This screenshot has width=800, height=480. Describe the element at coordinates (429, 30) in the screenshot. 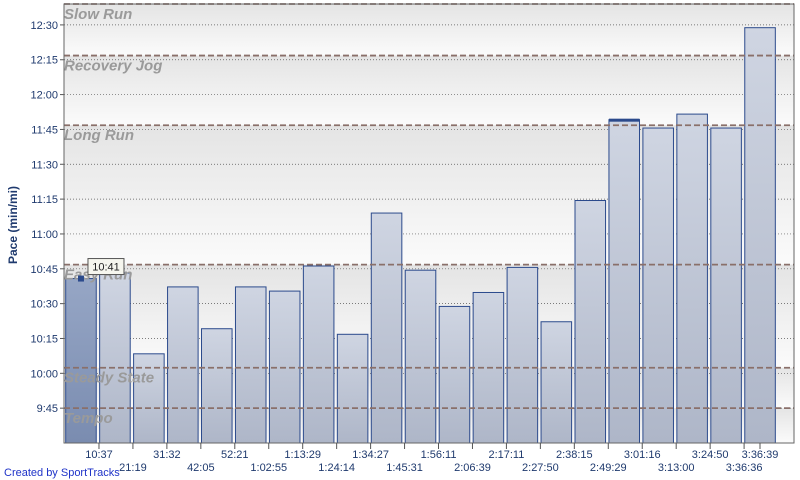

I see `zone-band` at that location.